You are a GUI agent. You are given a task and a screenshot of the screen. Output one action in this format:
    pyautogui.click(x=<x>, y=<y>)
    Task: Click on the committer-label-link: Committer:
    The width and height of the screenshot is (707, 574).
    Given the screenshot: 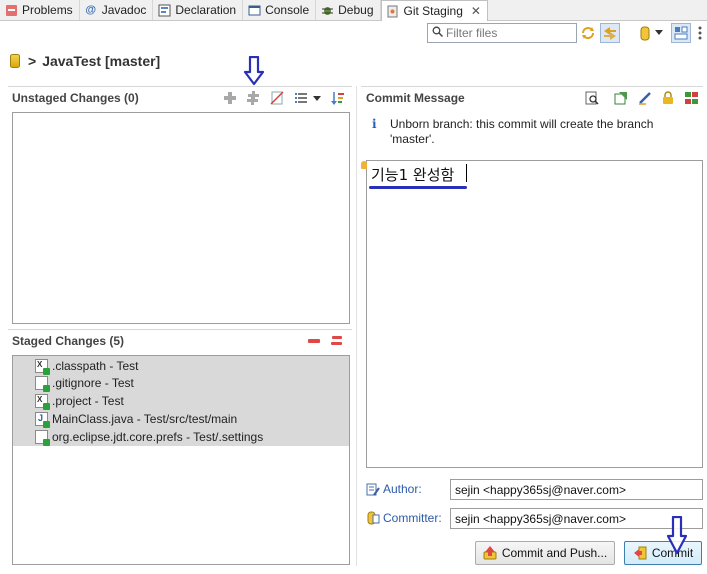 What is the action you would take?
    pyautogui.click(x=404, y=518)
    